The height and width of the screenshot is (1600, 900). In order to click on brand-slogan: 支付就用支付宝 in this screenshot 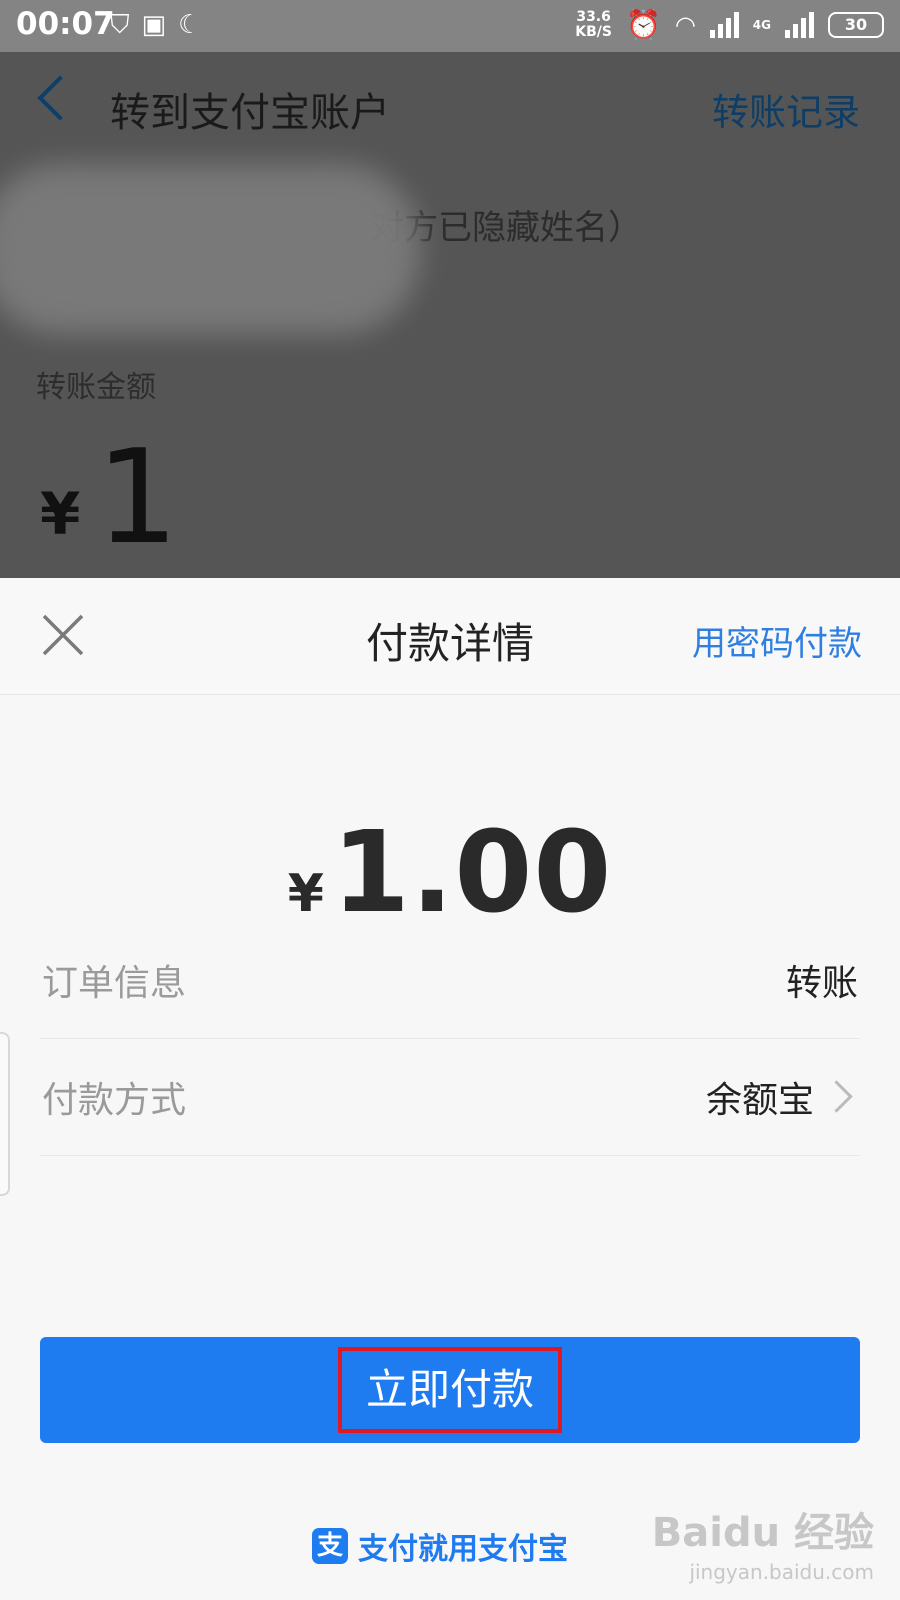, I will do `click(463, 1549)`.